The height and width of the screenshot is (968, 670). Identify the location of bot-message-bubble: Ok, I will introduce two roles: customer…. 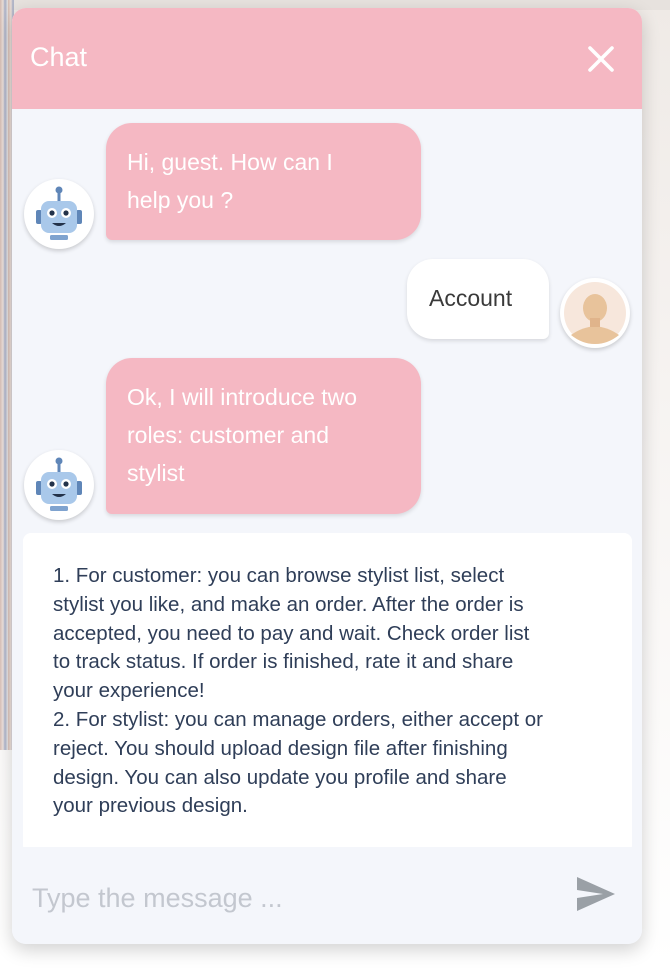
(263, 436).